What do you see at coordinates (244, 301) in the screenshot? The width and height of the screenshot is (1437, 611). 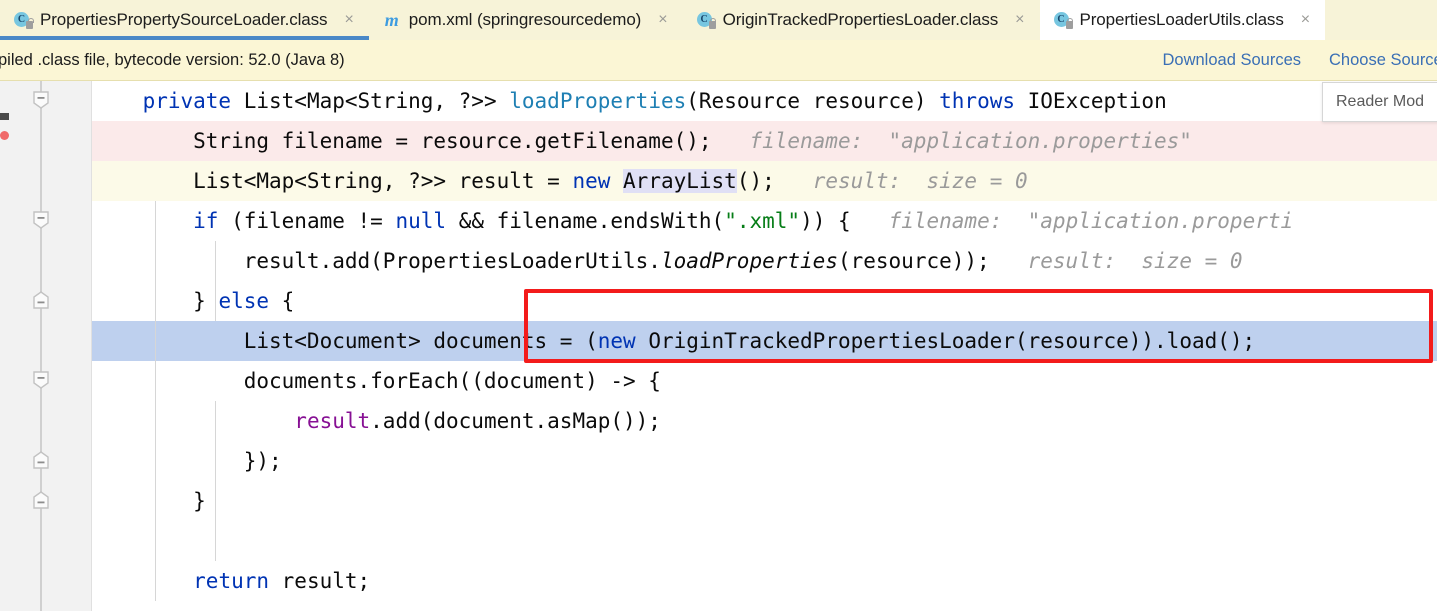 I see `code-token: else` at bounding box center [244, 301].